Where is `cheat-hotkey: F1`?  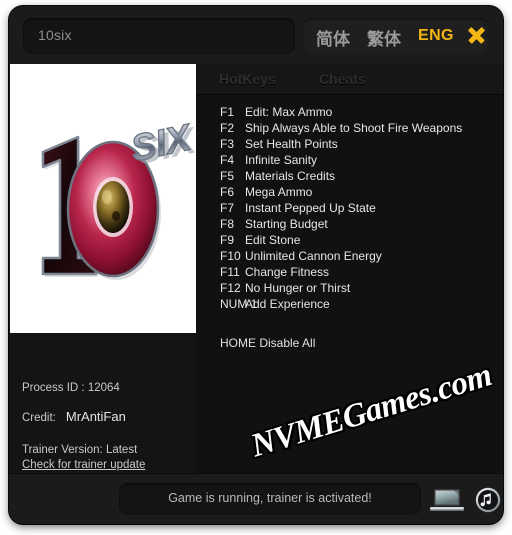
cheat-hotkey: F1 is located at coordinates (227, 112).